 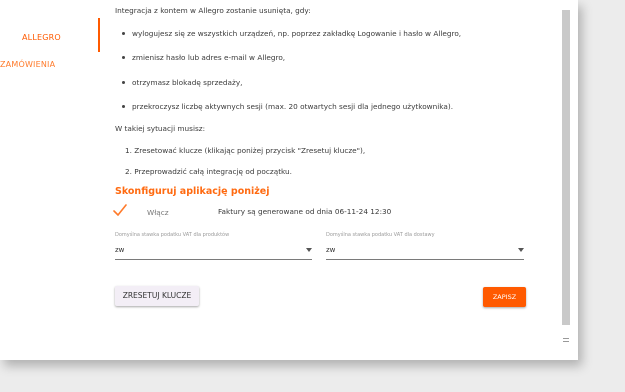 I want to click on sidebar-item-zamowienia: ZAMÓWIENIA, so click(x=27, y=64).